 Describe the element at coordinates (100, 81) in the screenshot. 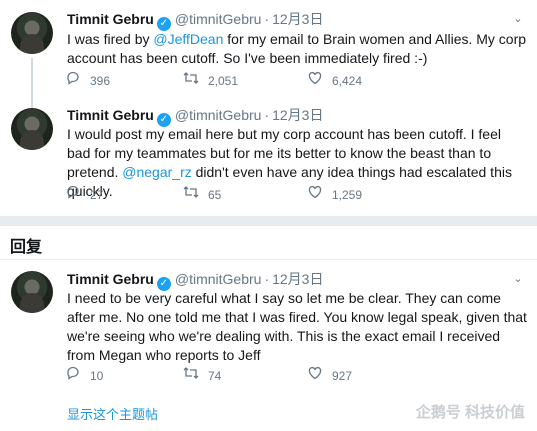

I see `reply-count: 396` at that location.